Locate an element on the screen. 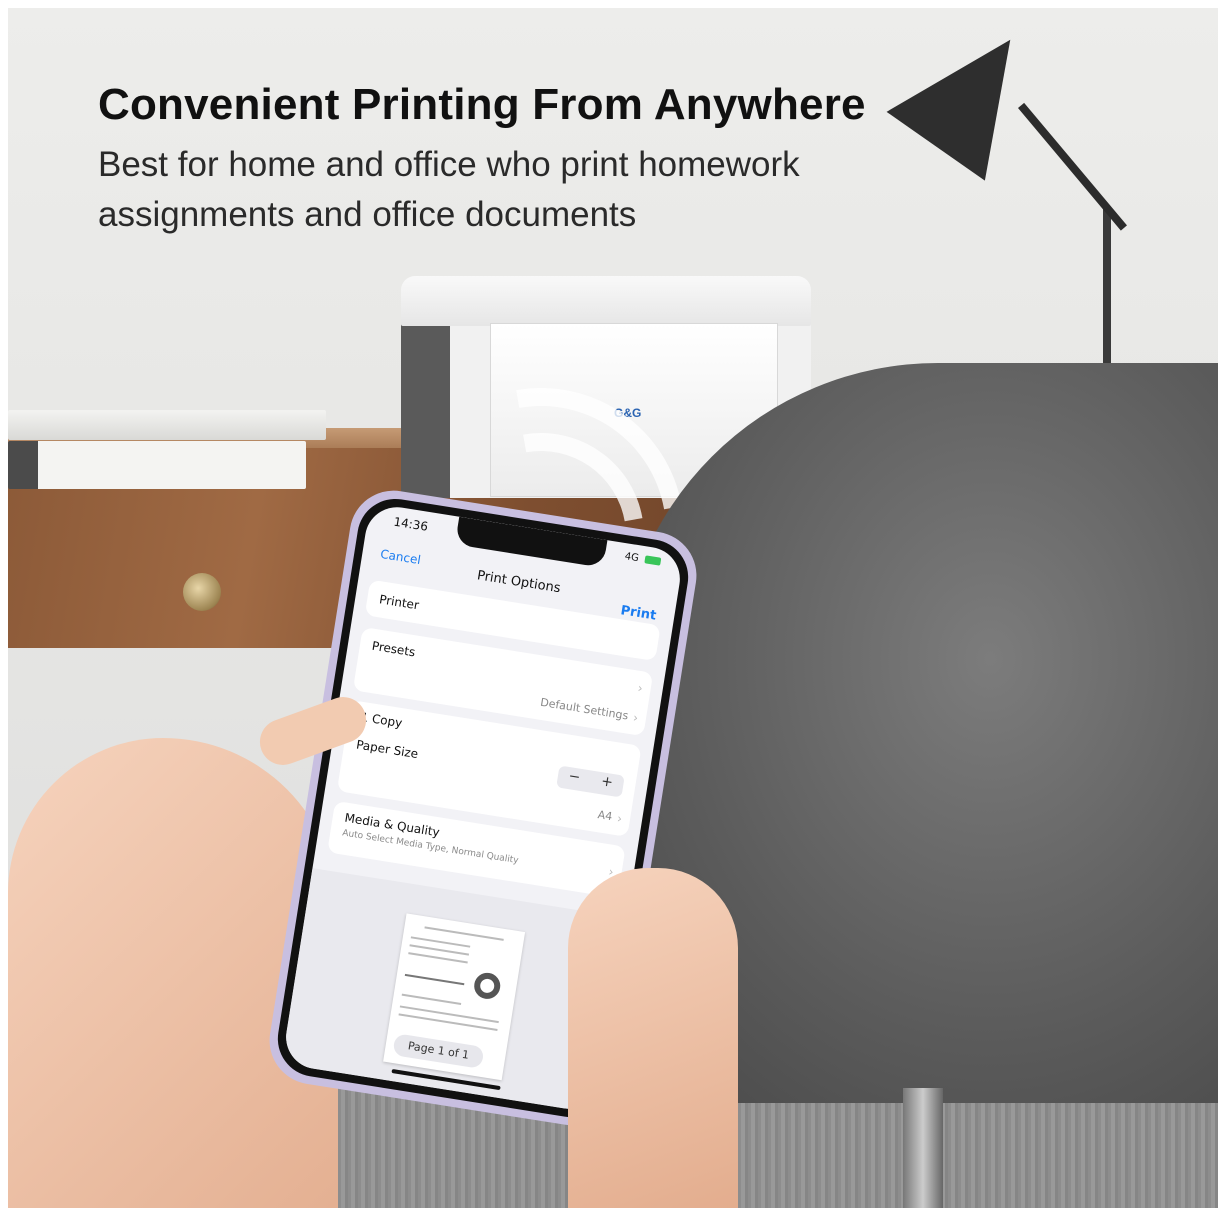 This screenshot has width=1220, height=1215. presets-row-label: Presets is located at coordinates (393, 649).